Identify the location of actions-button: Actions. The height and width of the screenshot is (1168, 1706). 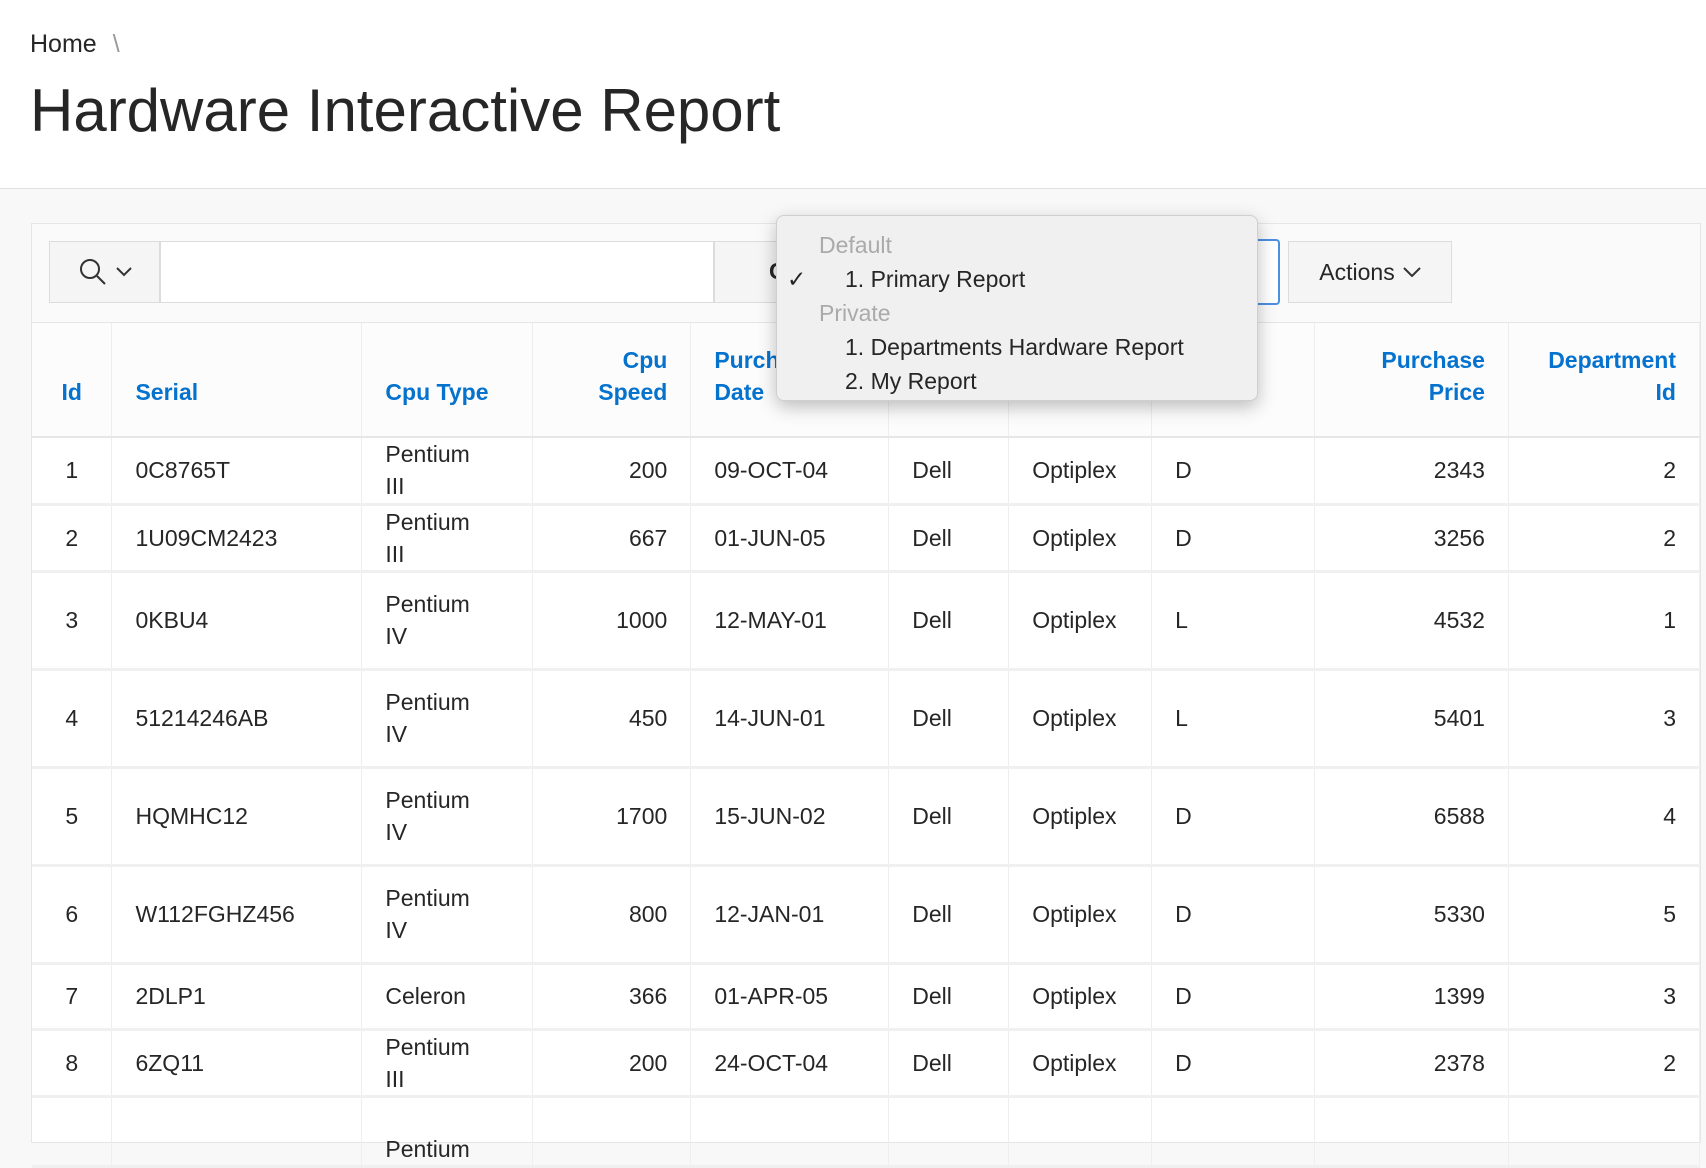
(1370, 272).